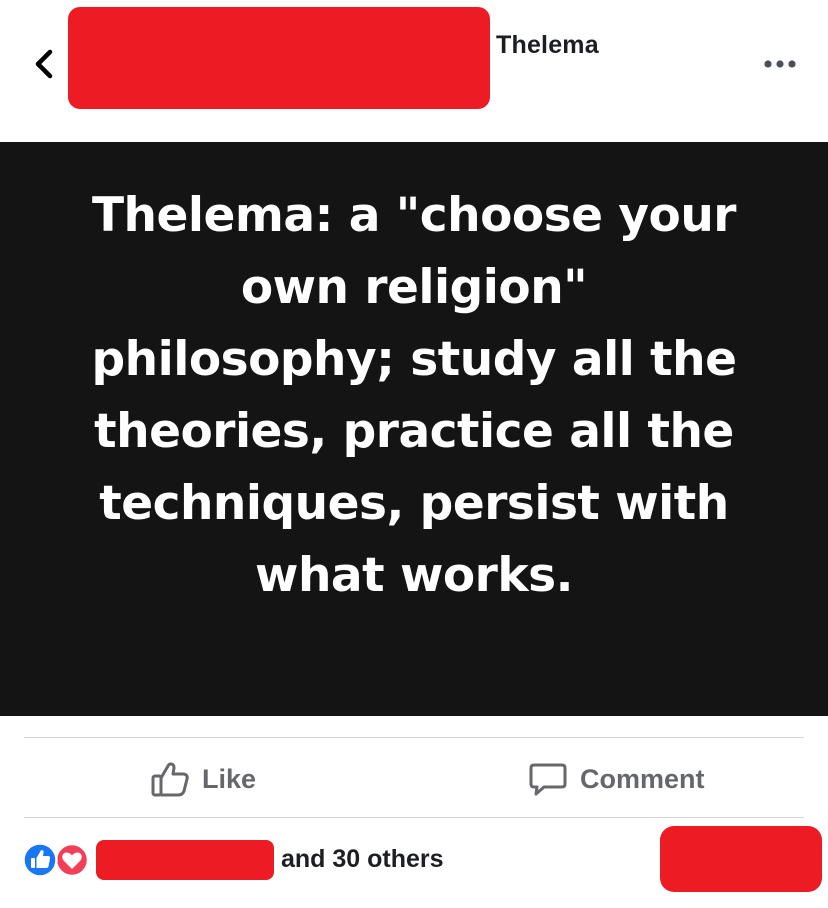  I want to click on reaction-icons, so click(58, 860).